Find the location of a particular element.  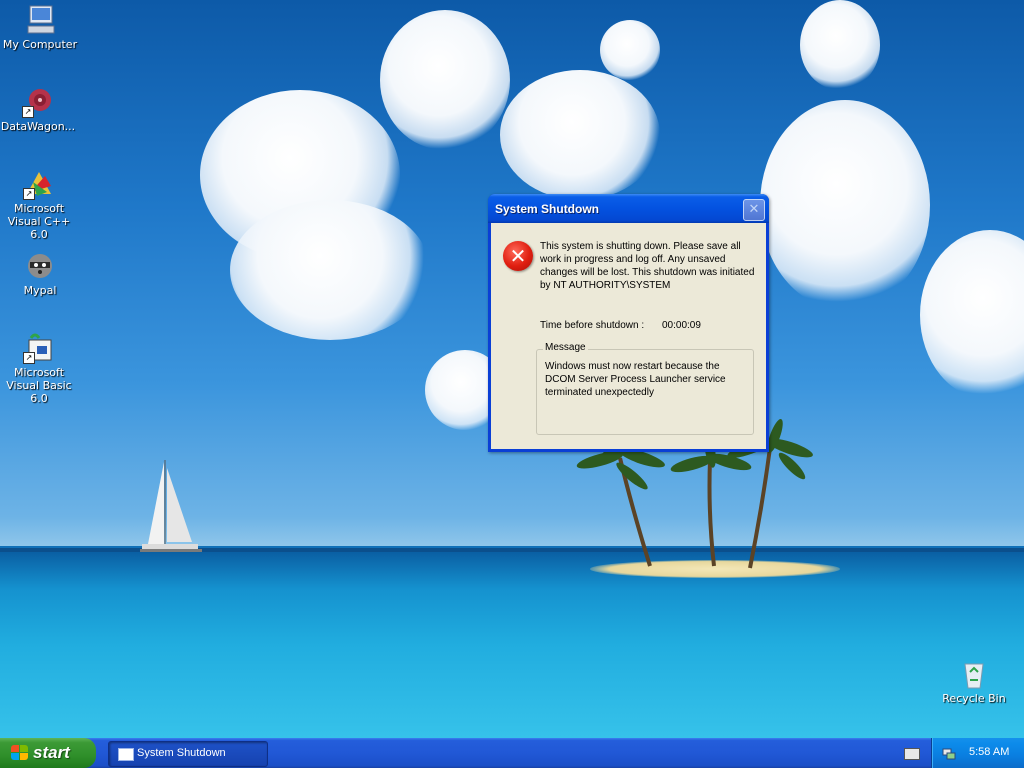

taskbar: start System Shutdown 5:58 AM is located at coordinates (512, 753).